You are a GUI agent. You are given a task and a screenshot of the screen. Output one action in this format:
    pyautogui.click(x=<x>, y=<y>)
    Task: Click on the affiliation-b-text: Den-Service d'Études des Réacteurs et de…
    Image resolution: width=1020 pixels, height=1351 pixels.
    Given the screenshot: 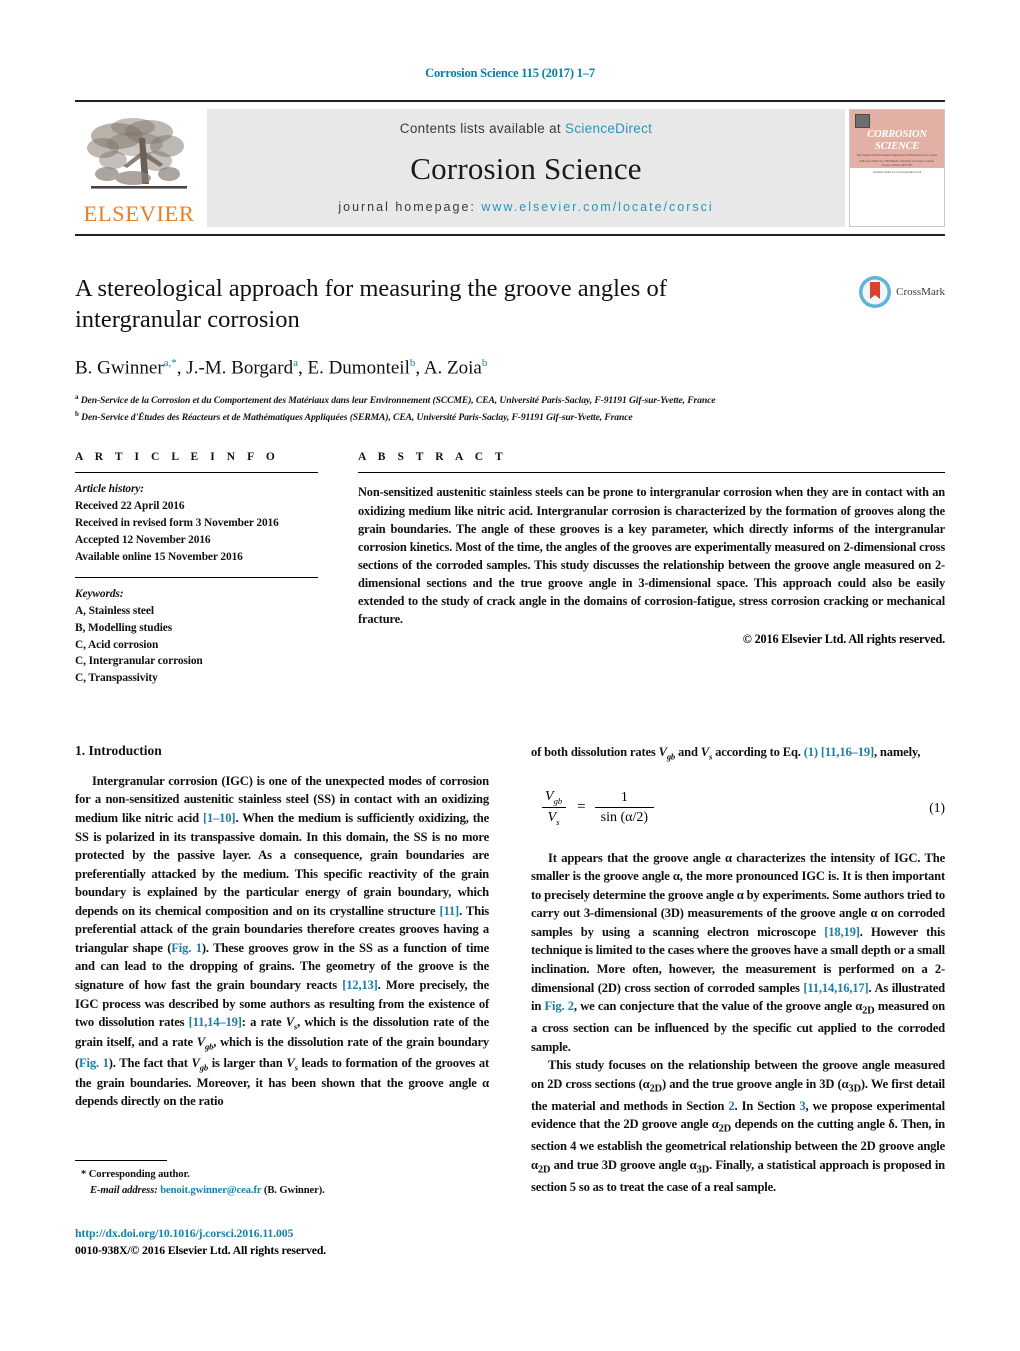 What is the action you would take?
    pyautogui.click(x=357, y=417)
    